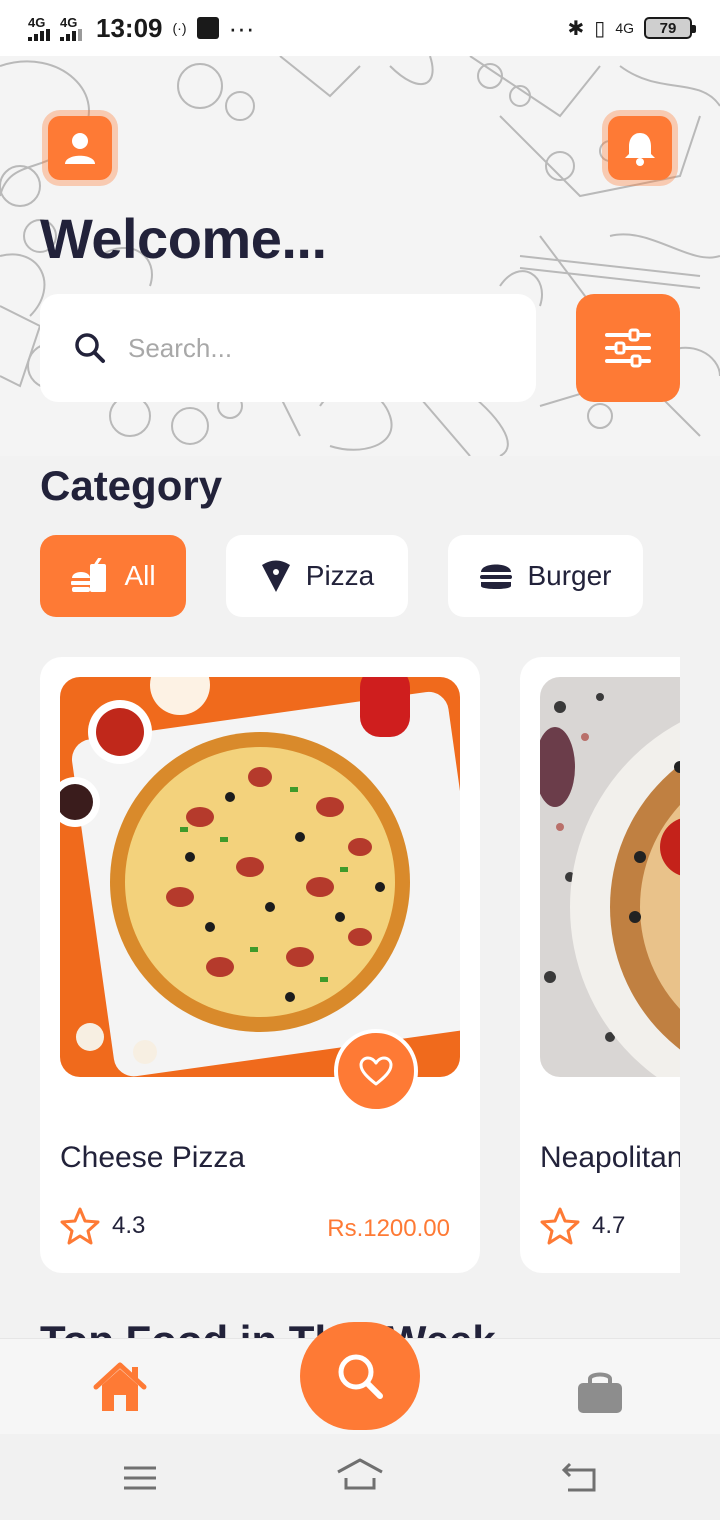  I want to click on menu-icon, so click(140, 1478).